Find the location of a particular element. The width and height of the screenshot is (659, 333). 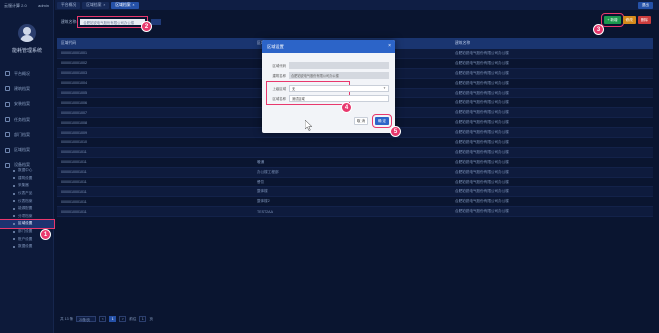

step-badge-1: 1 is located at coordinates (45, 234).